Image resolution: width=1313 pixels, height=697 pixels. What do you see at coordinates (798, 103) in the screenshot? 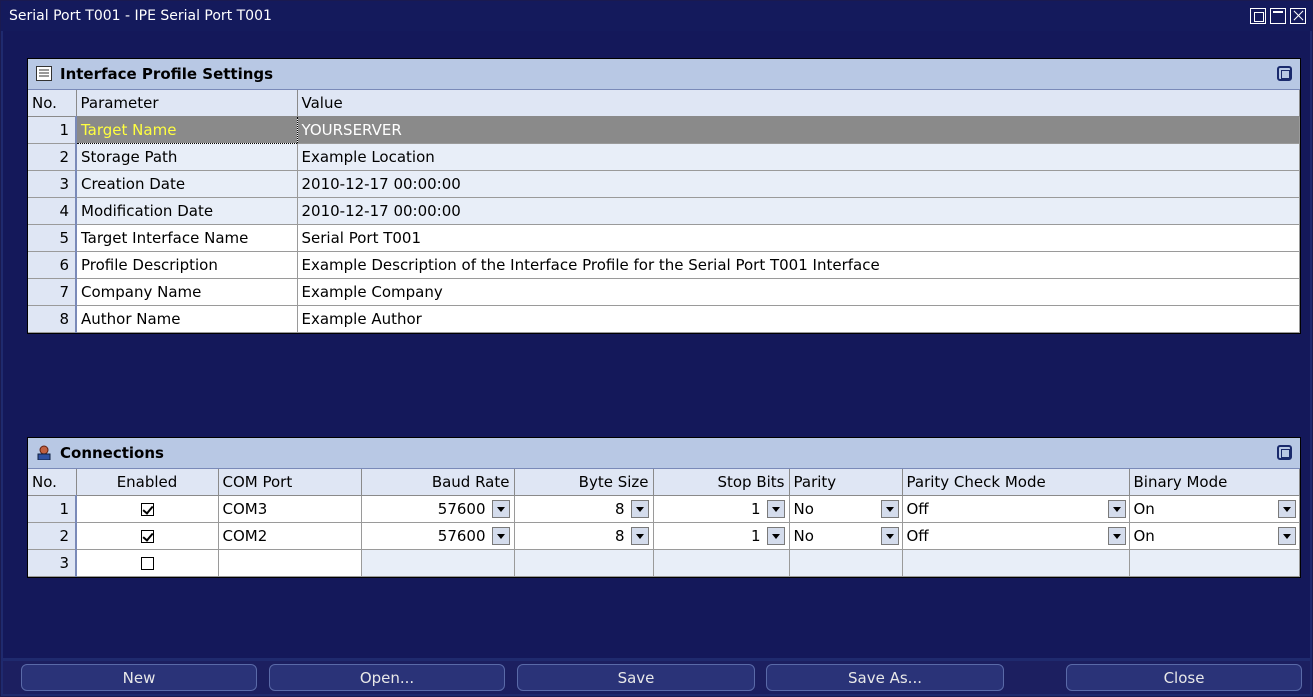
I see `column-header-value: Value` at bounding box center [798, 103].